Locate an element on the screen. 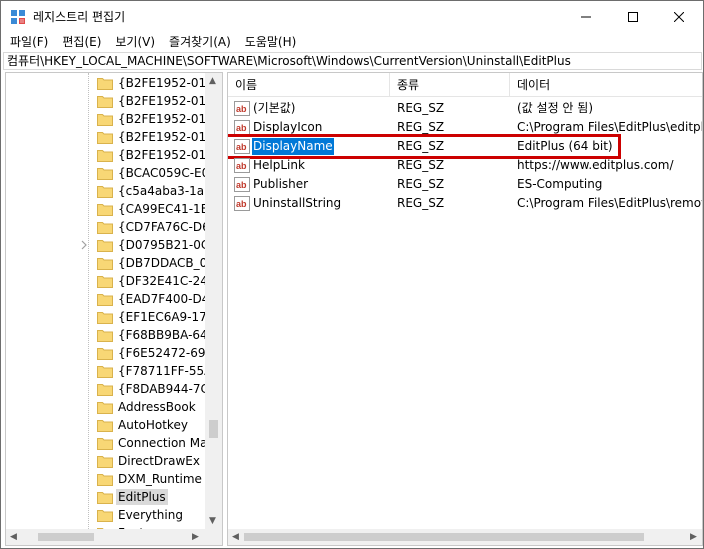 This screenshot has height=549, width=704. tree-item-label: AutoHotkey is located at coordinates (153, 425).